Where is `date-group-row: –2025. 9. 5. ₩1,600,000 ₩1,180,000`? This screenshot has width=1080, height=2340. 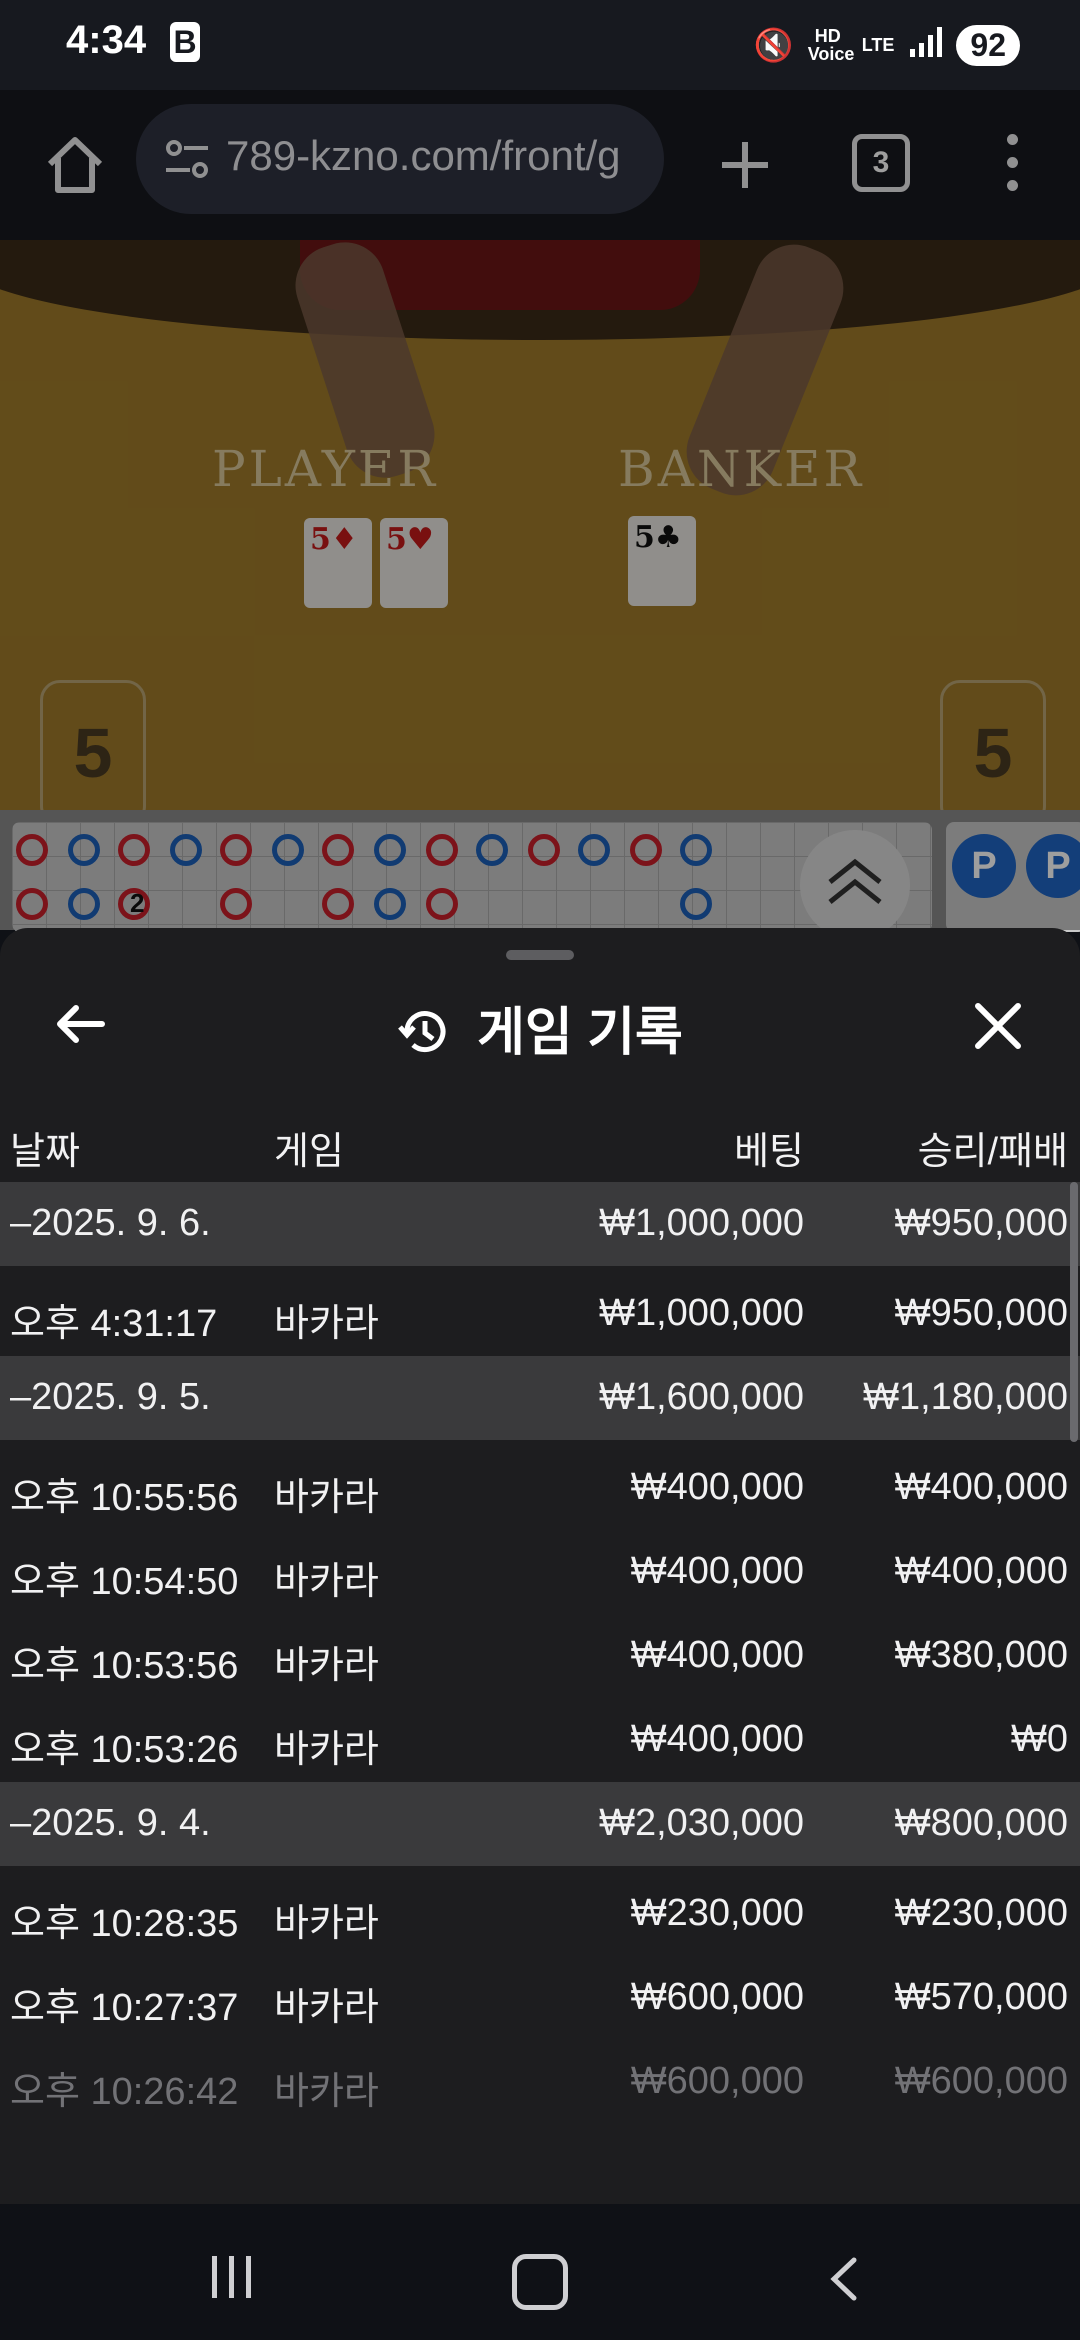
date-group-row: –2025. 9. 5. ₩1,600,000 ₩1,180,000 is located at coordinates (540, 1398).